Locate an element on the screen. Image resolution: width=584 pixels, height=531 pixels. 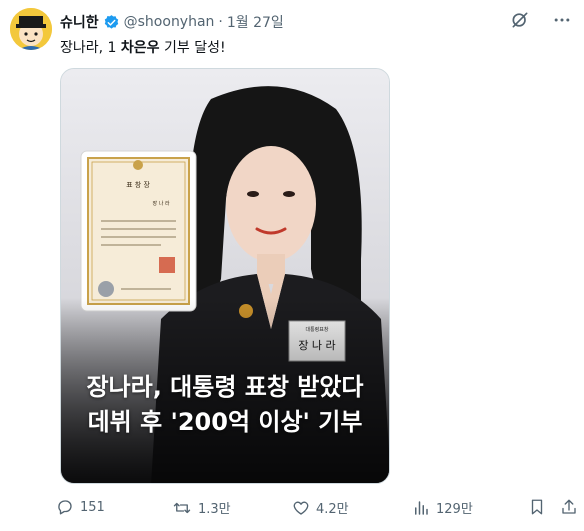
bookmark-icon is located at coordinates (537, 507).